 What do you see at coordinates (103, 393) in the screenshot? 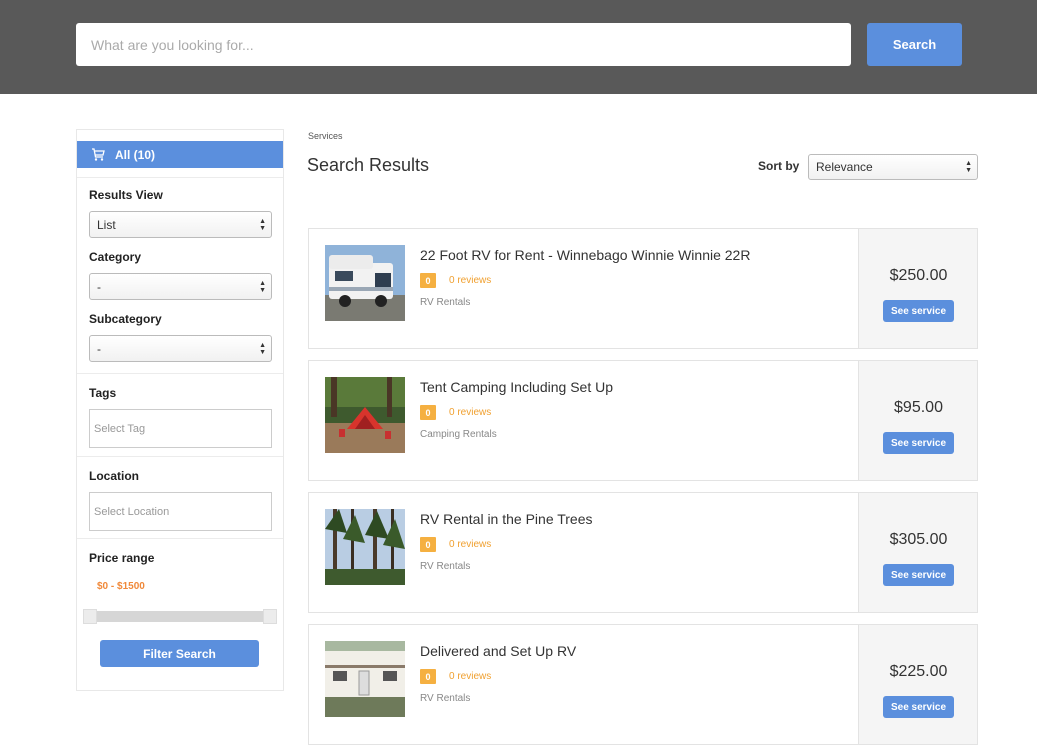
I see `tags-label: Tags` at bounding box center [103, 393].